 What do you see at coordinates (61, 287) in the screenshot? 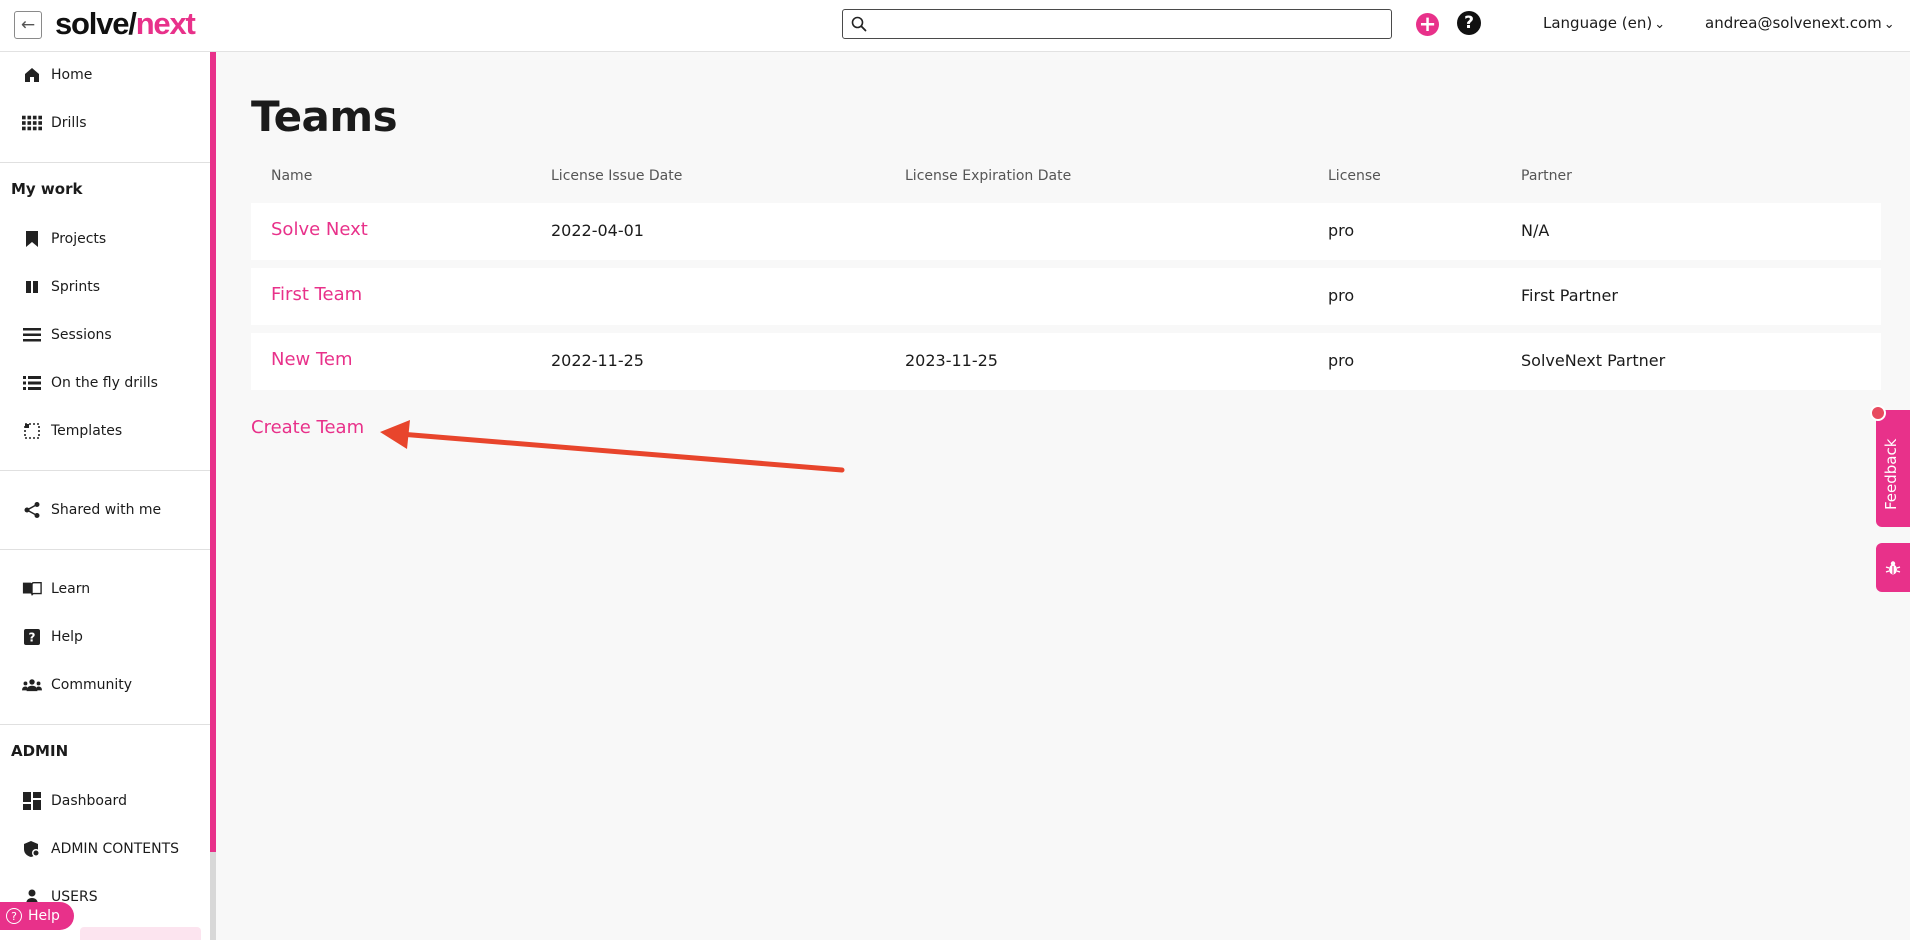
I see `sidebar-item-sprints: Sprints` at bounding box center [61, 287].